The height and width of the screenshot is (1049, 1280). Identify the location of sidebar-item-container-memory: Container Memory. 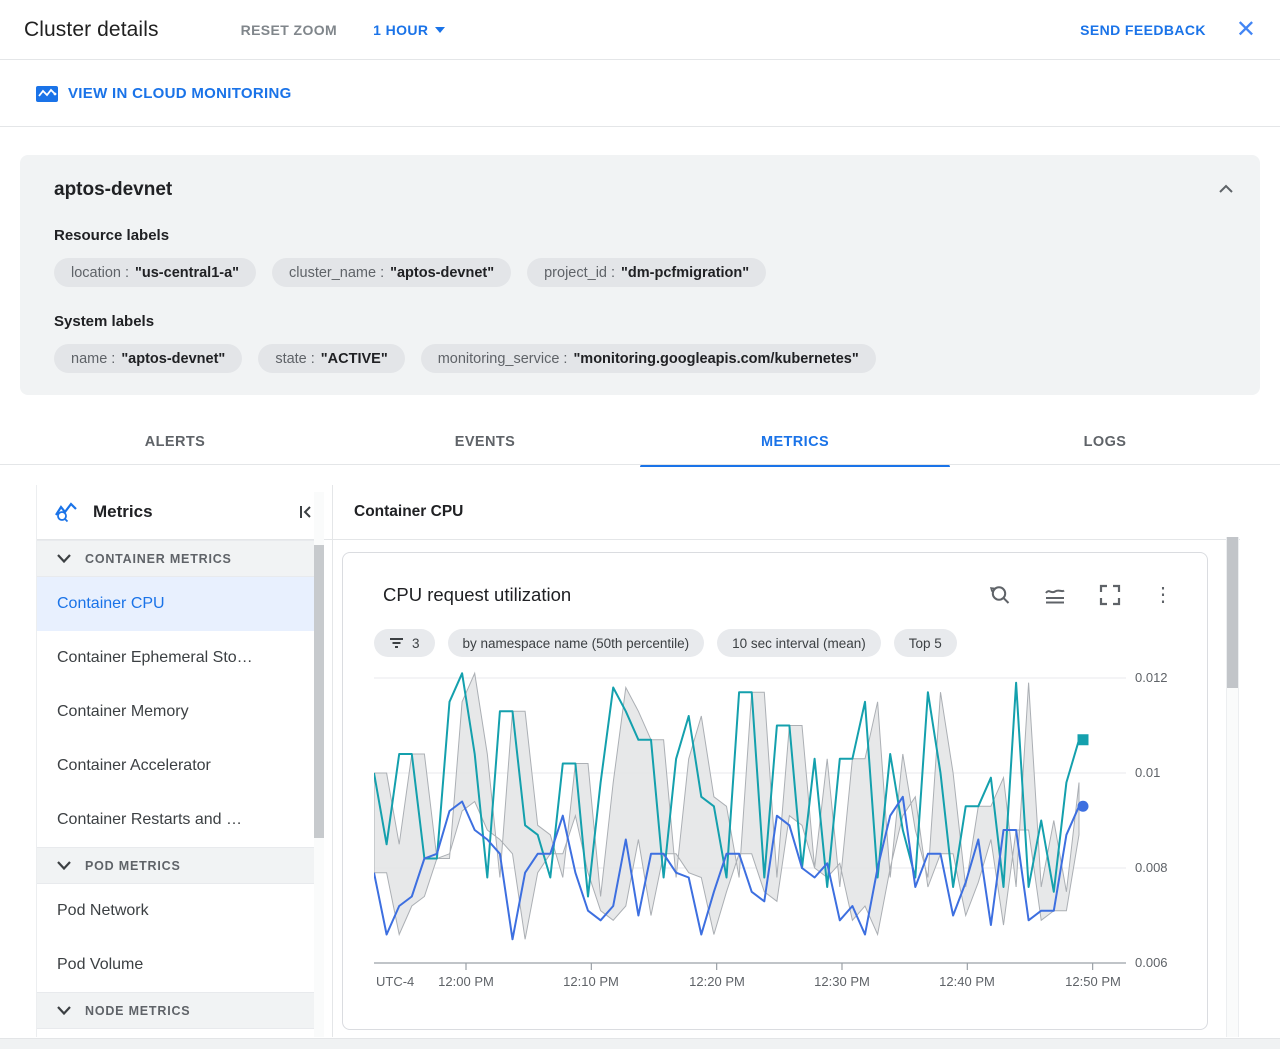
(176, 712).